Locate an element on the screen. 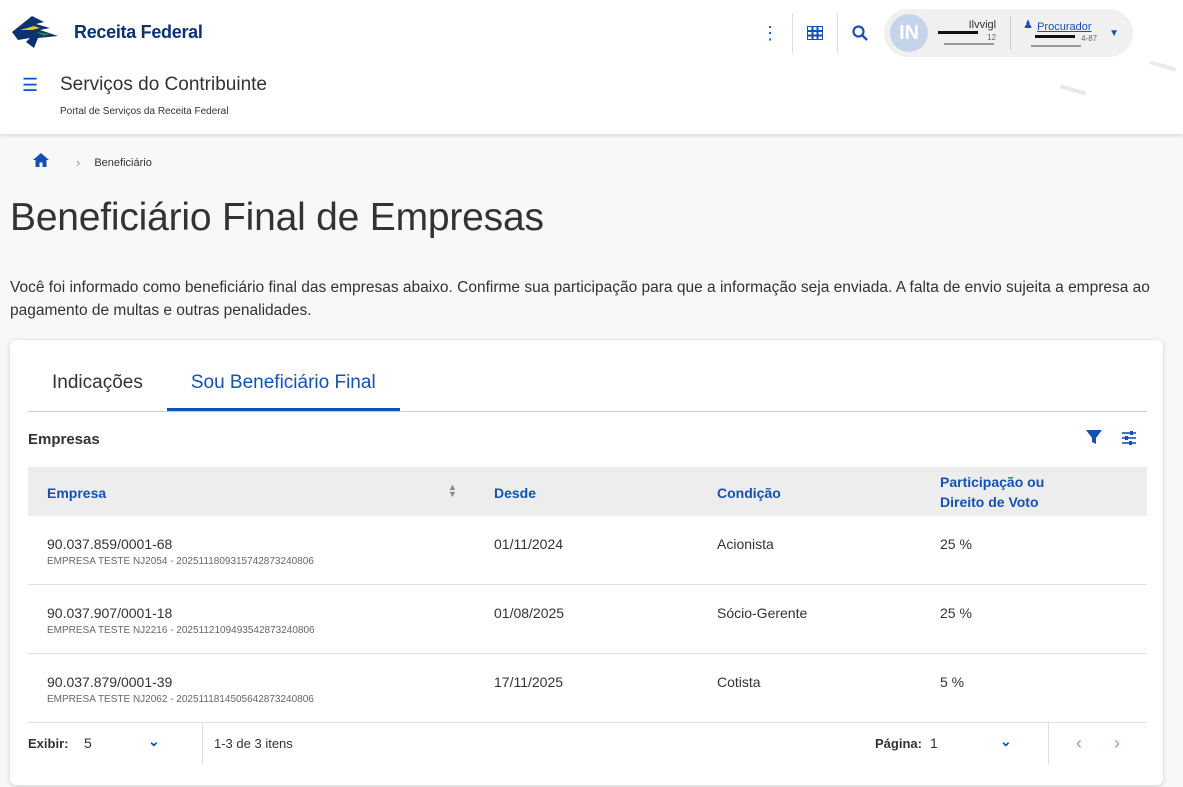 This screenshot has height=787, width=1183. apps-grid-icon is located at coordinates (815, 33).